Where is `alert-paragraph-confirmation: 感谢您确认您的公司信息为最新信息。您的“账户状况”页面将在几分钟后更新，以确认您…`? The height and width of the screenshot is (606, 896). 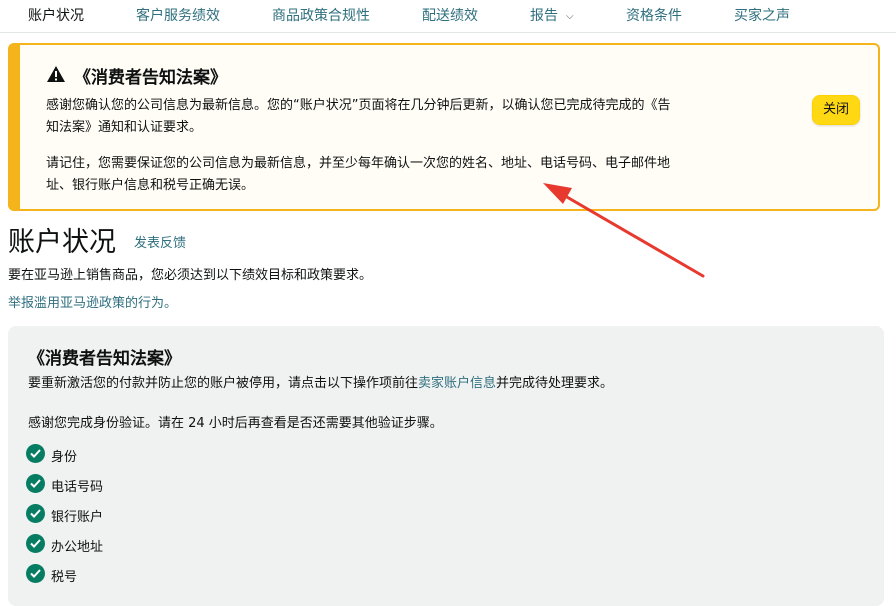
alert-paragraph-confirmation: 感谢您确认您的公司信息为最新信息。您的“账户状况”页面将在几分钟后更新，以确认您… is located at coordinates (391, 117).